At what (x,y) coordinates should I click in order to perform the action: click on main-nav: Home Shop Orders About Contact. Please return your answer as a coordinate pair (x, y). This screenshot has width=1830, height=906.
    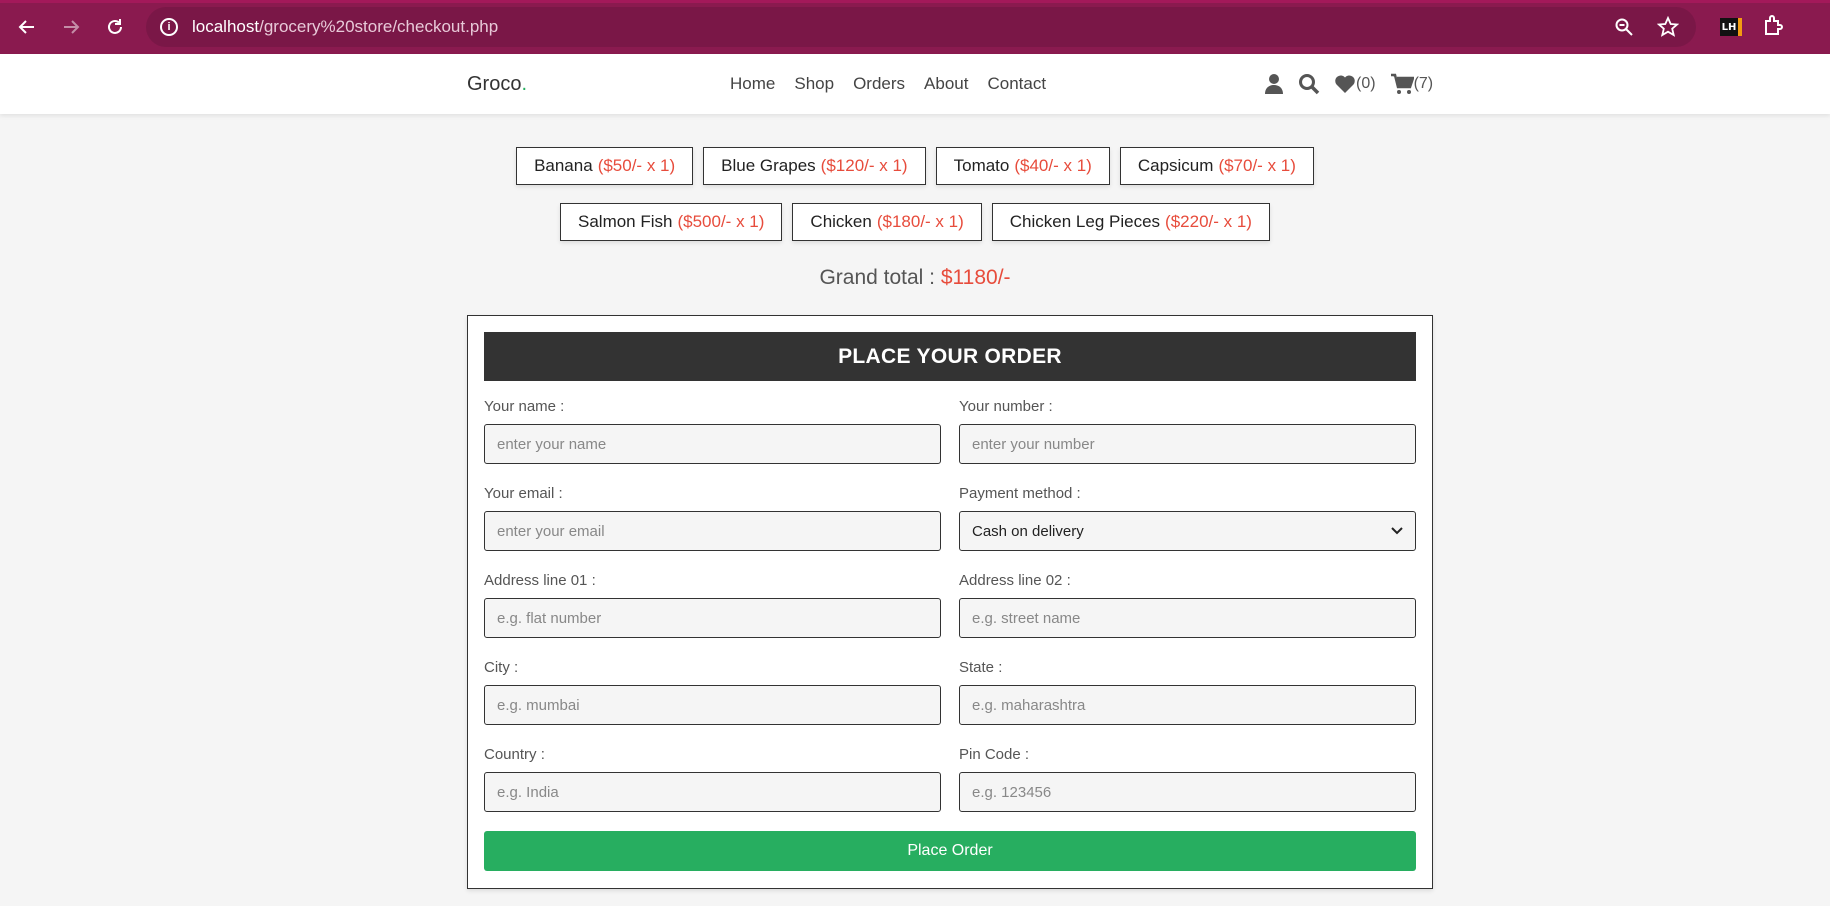
    Looking at the image, I should click on (897, 84).